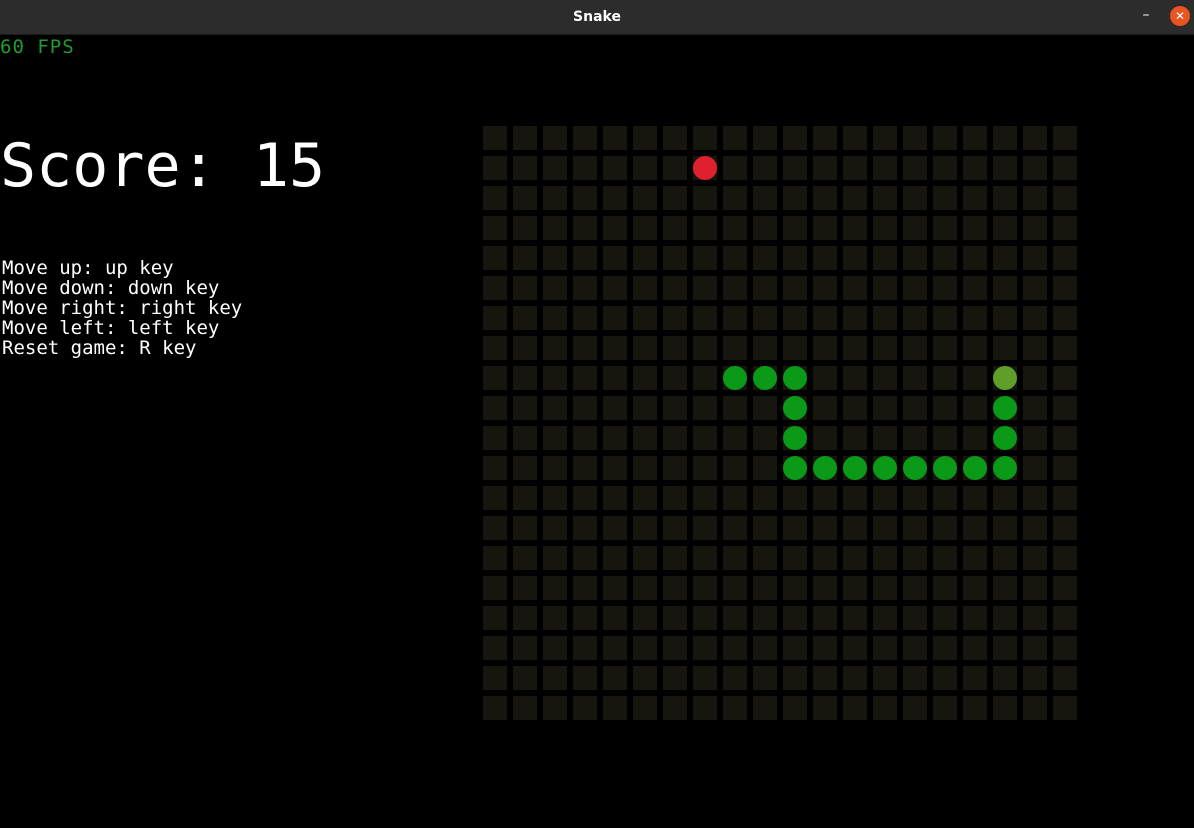 The width and height of the screenshot is (1194, 828). Describe the element at coordinates (1180, 16) in the screenshot. I see `close-button: ✕` at that location.